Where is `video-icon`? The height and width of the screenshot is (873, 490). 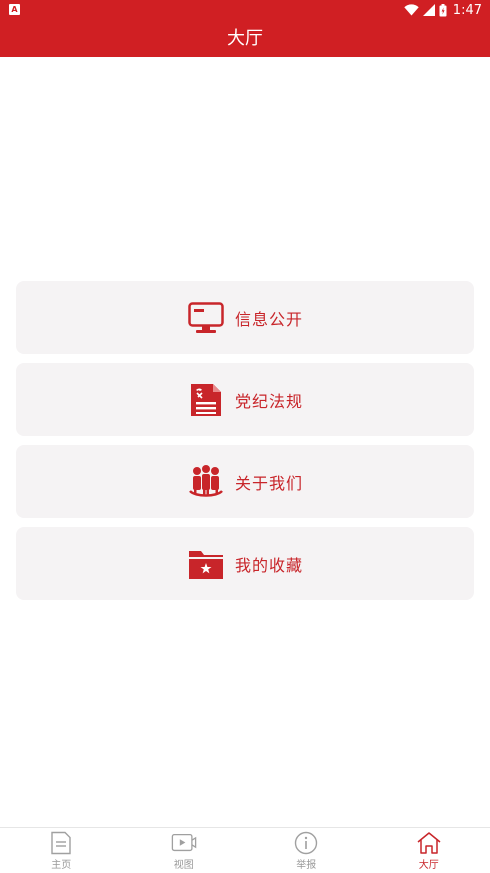 video-icon is located at coordinates (184, 843).